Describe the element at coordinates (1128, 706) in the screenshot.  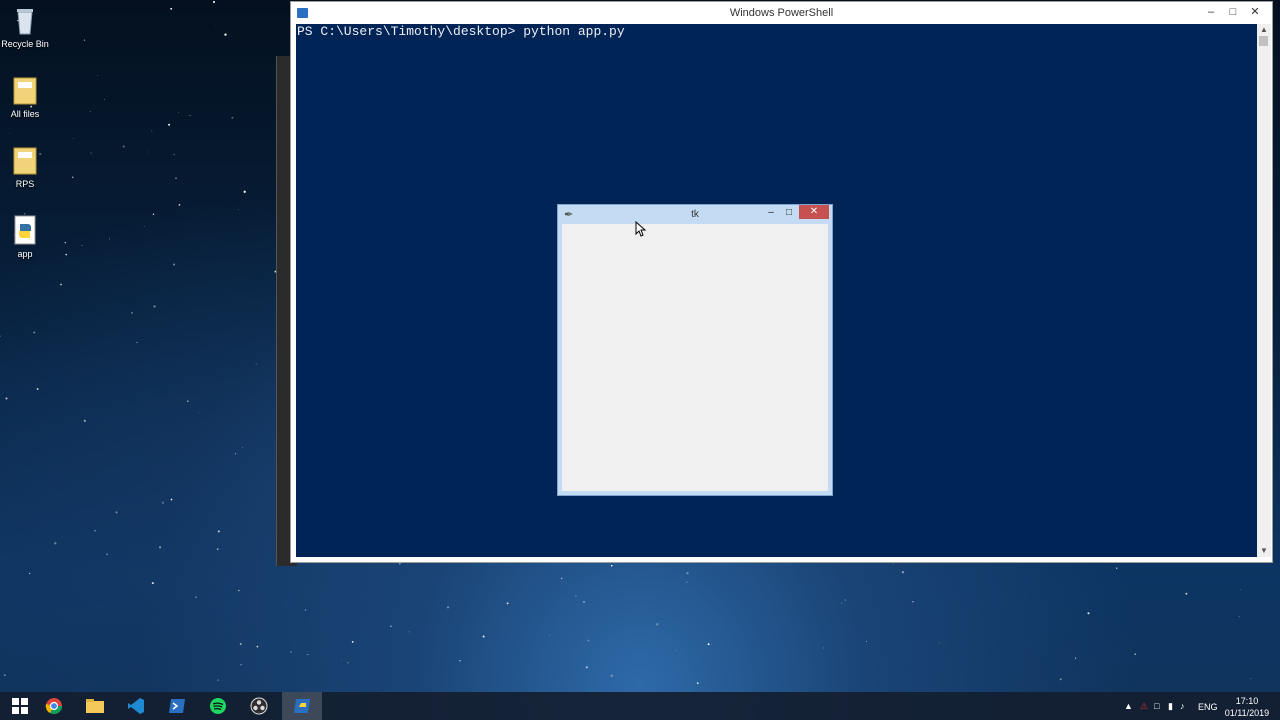
I see `show-hidden-icons-icon: ▲` at that location.